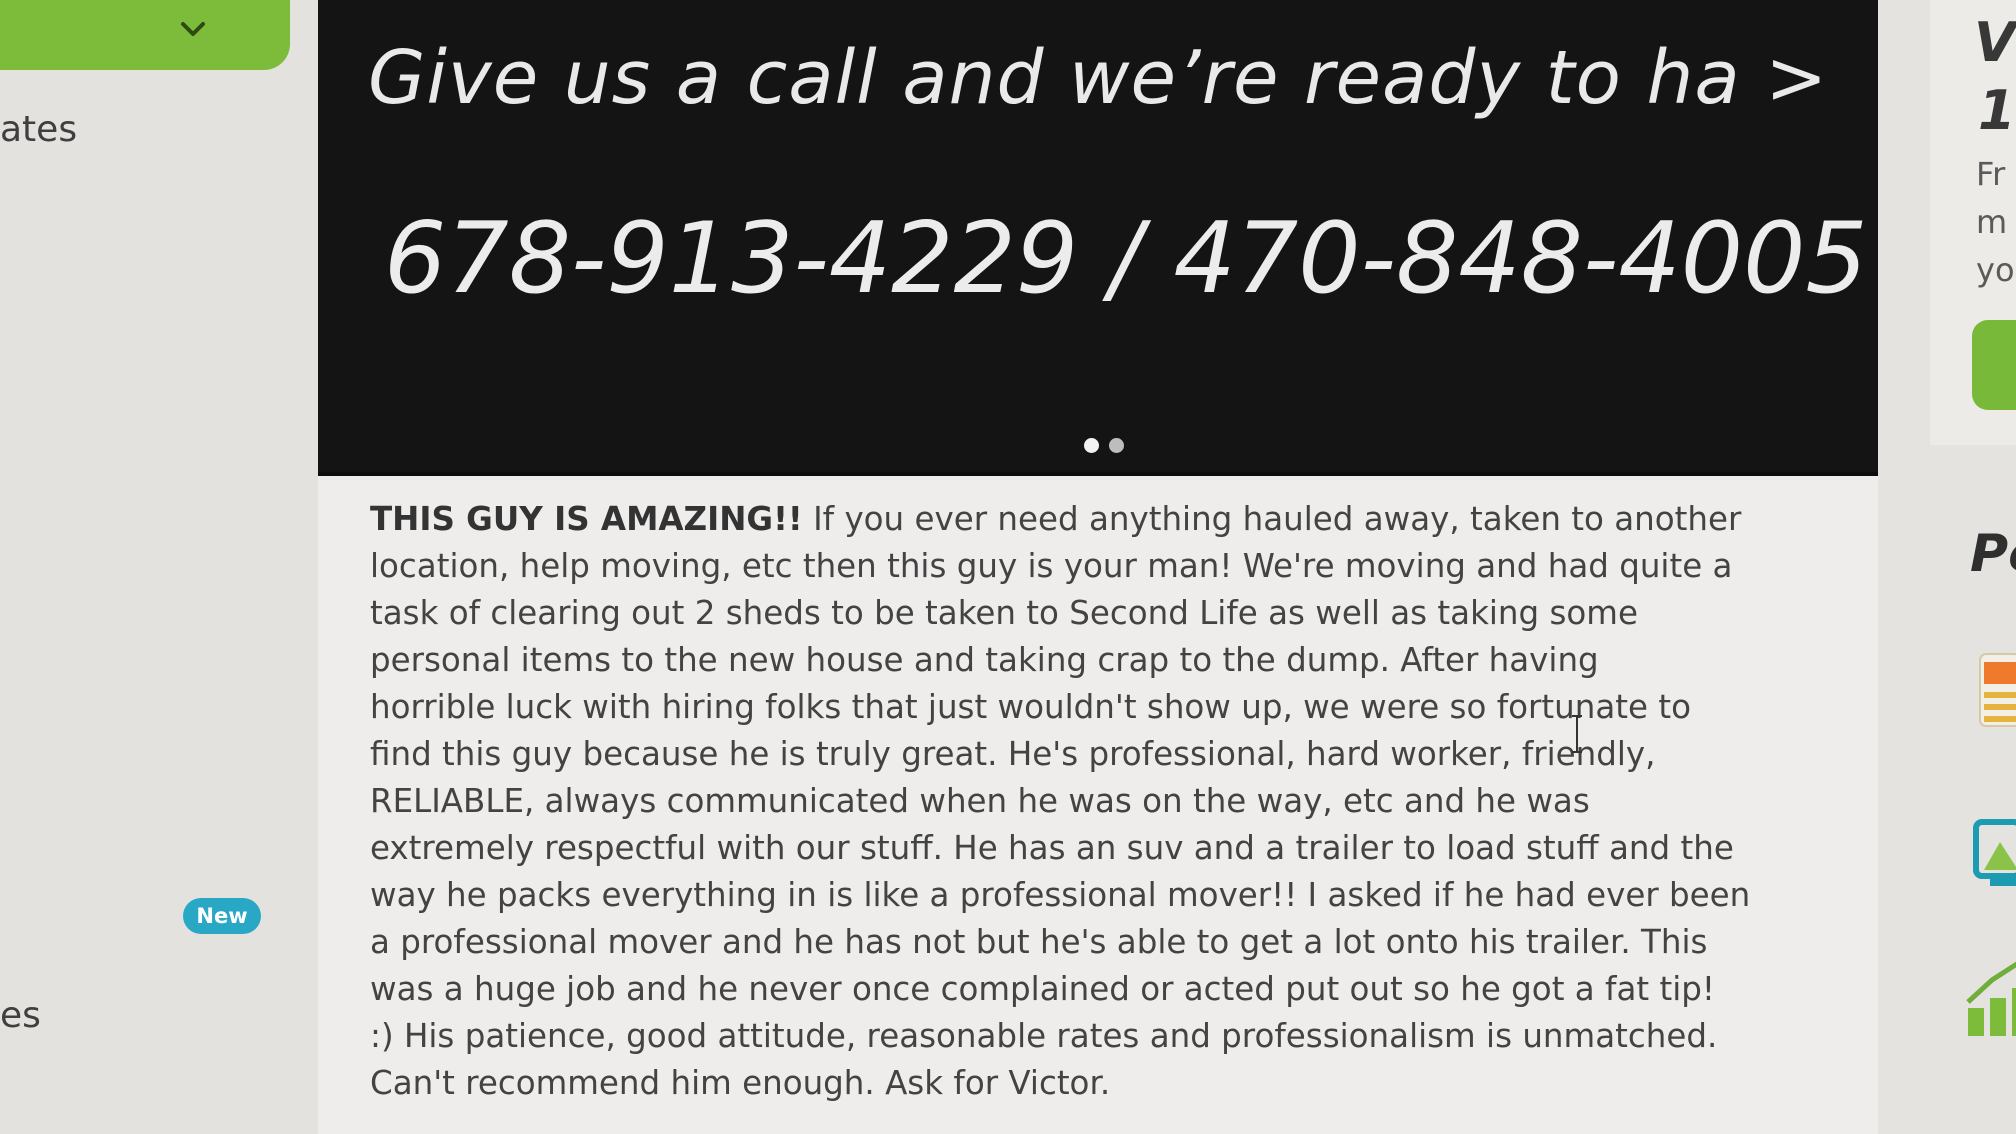  I want to click on chevron-down-icon, so click(193, 29).